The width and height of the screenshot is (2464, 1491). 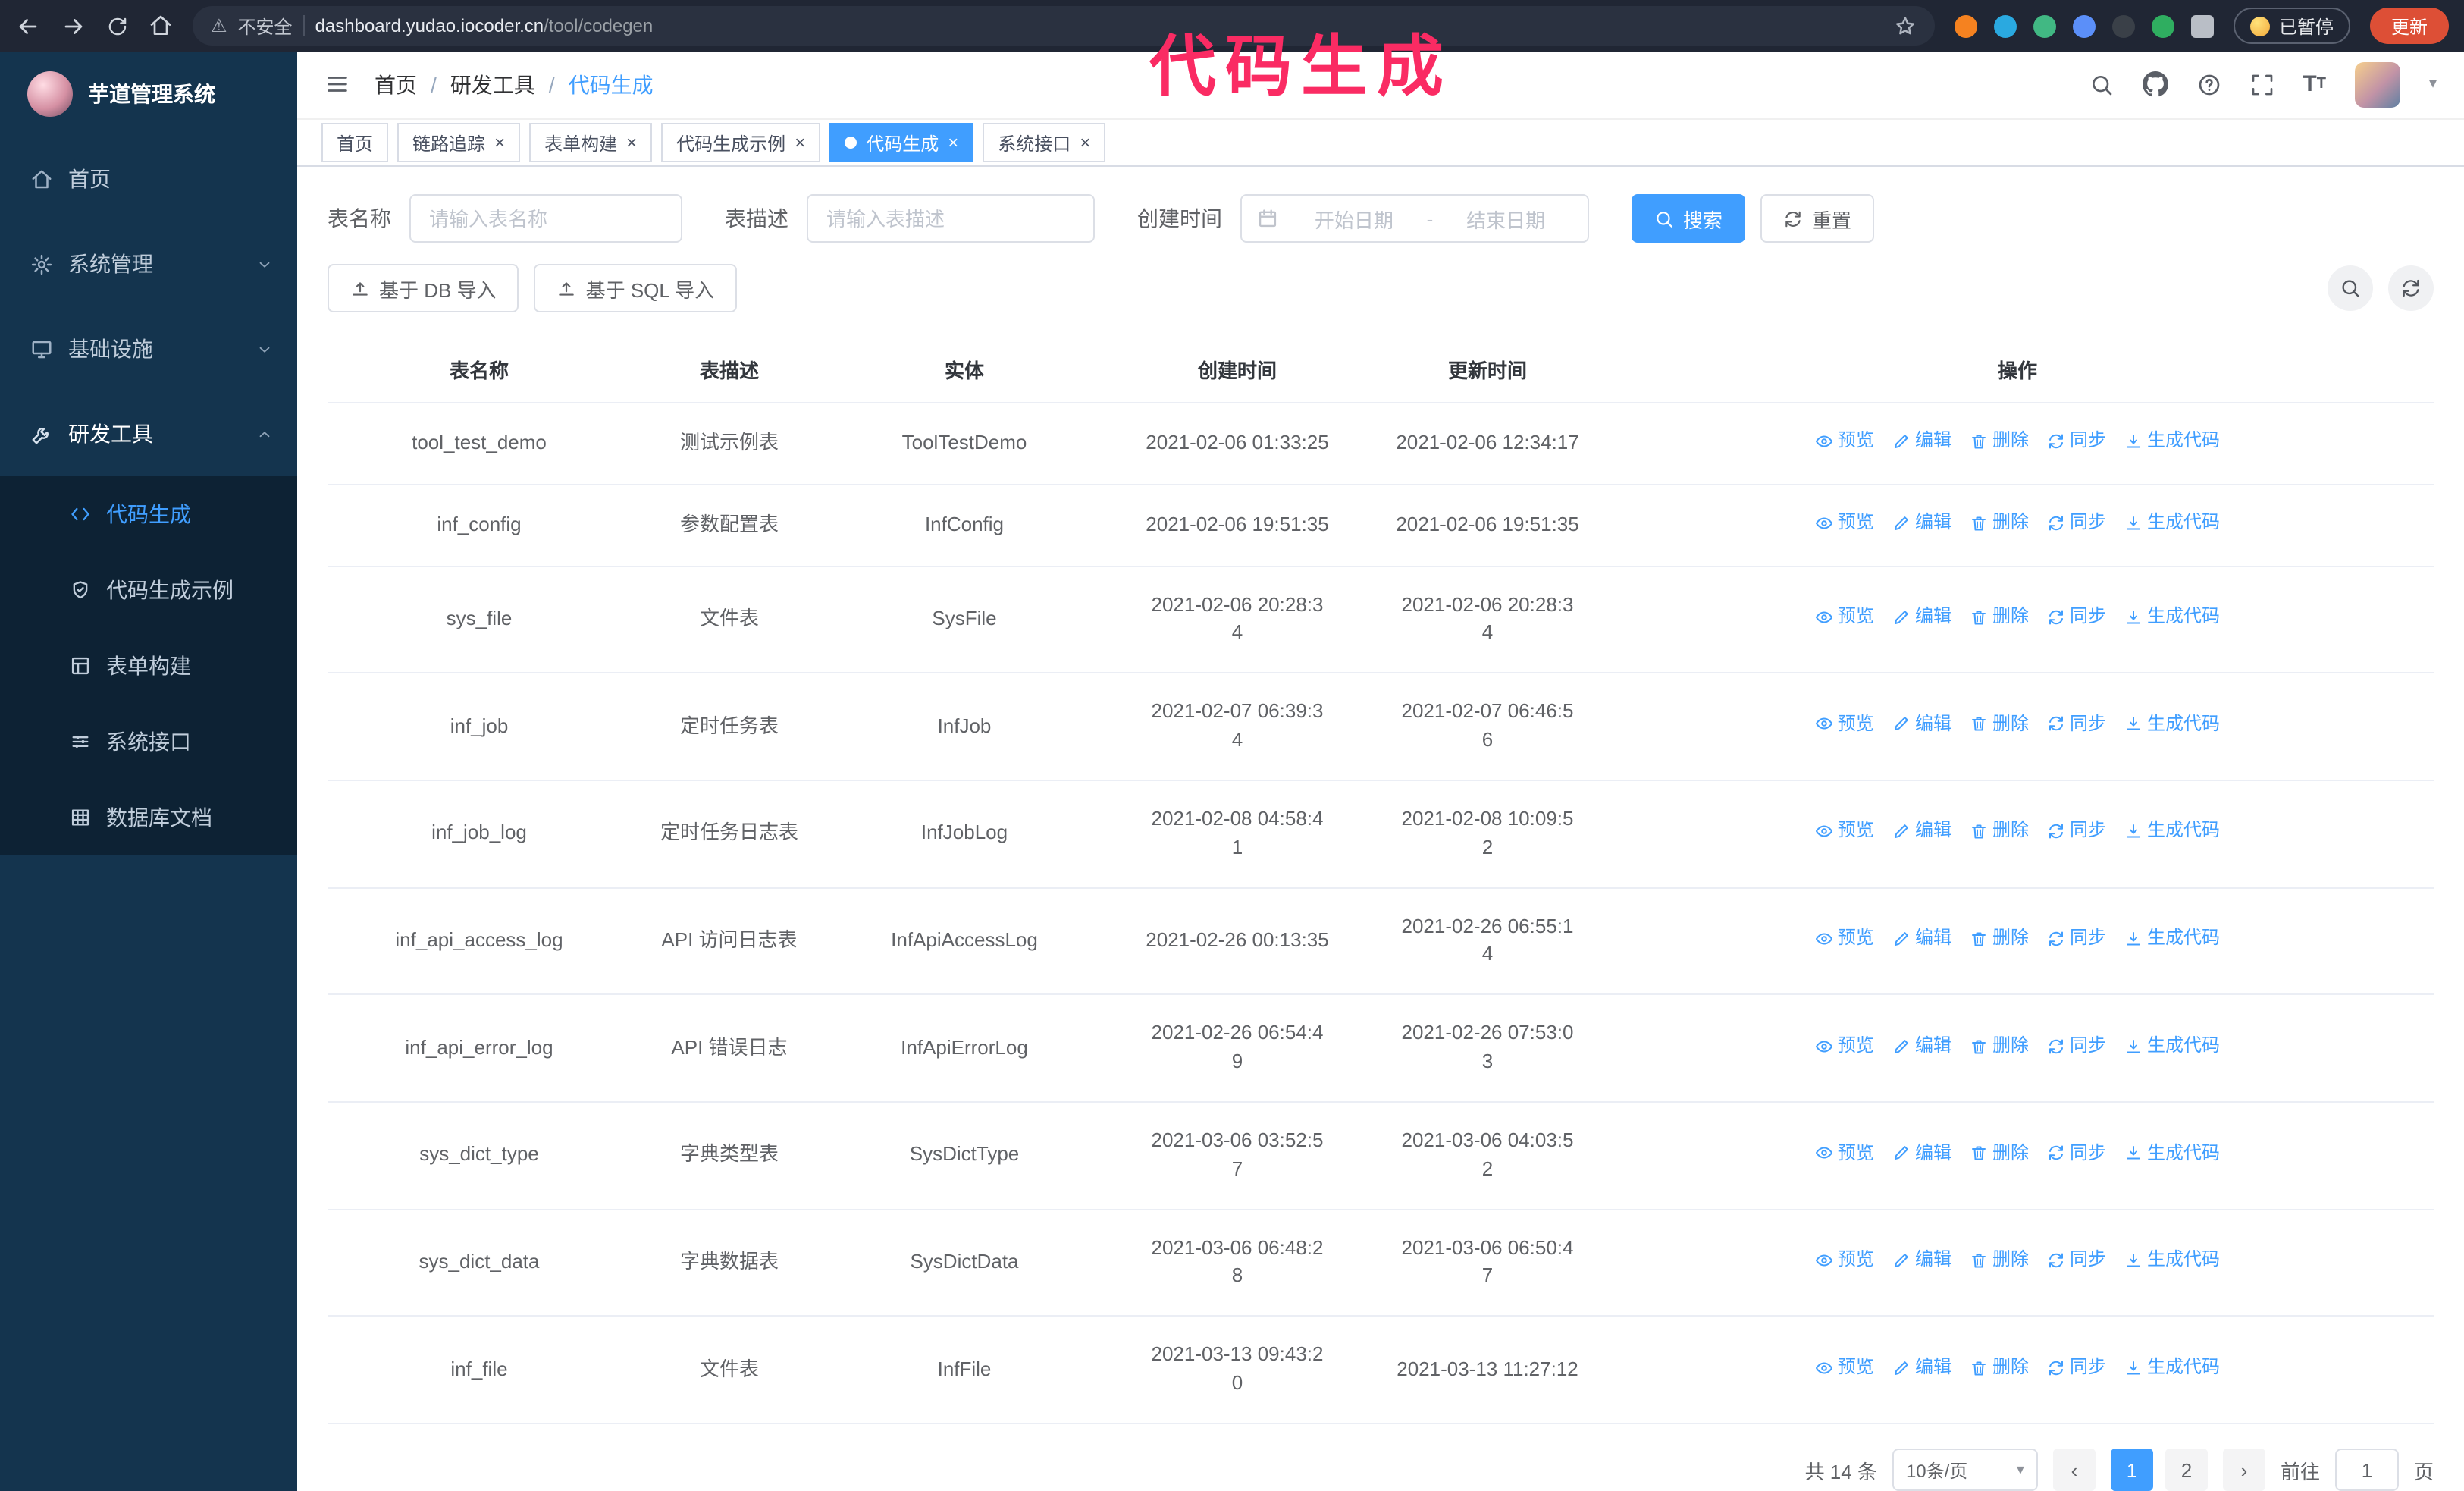 What do you see at coordinates (148, 817) in the screenshot?
I see `sidebar-item-db-doc: 数据库文档` at bounding box center [148, 817].